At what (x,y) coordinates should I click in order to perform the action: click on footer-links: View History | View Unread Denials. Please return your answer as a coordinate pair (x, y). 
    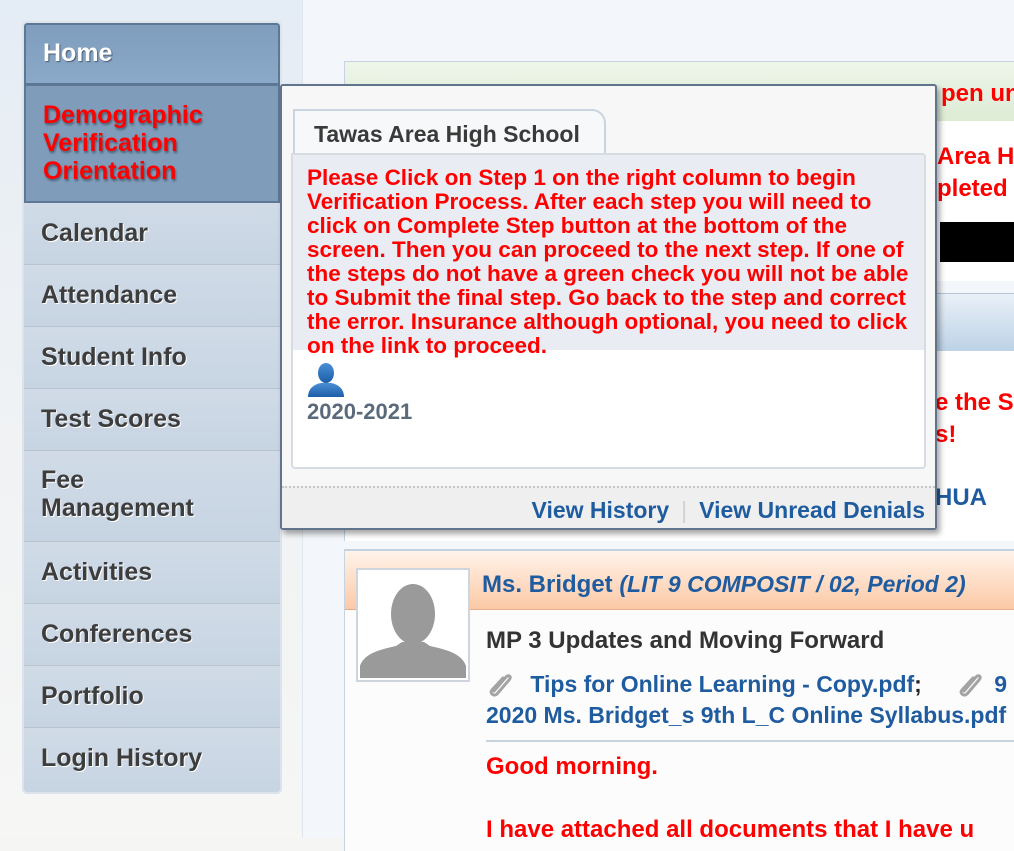
    Looking at the image, I should click on (728, 510).